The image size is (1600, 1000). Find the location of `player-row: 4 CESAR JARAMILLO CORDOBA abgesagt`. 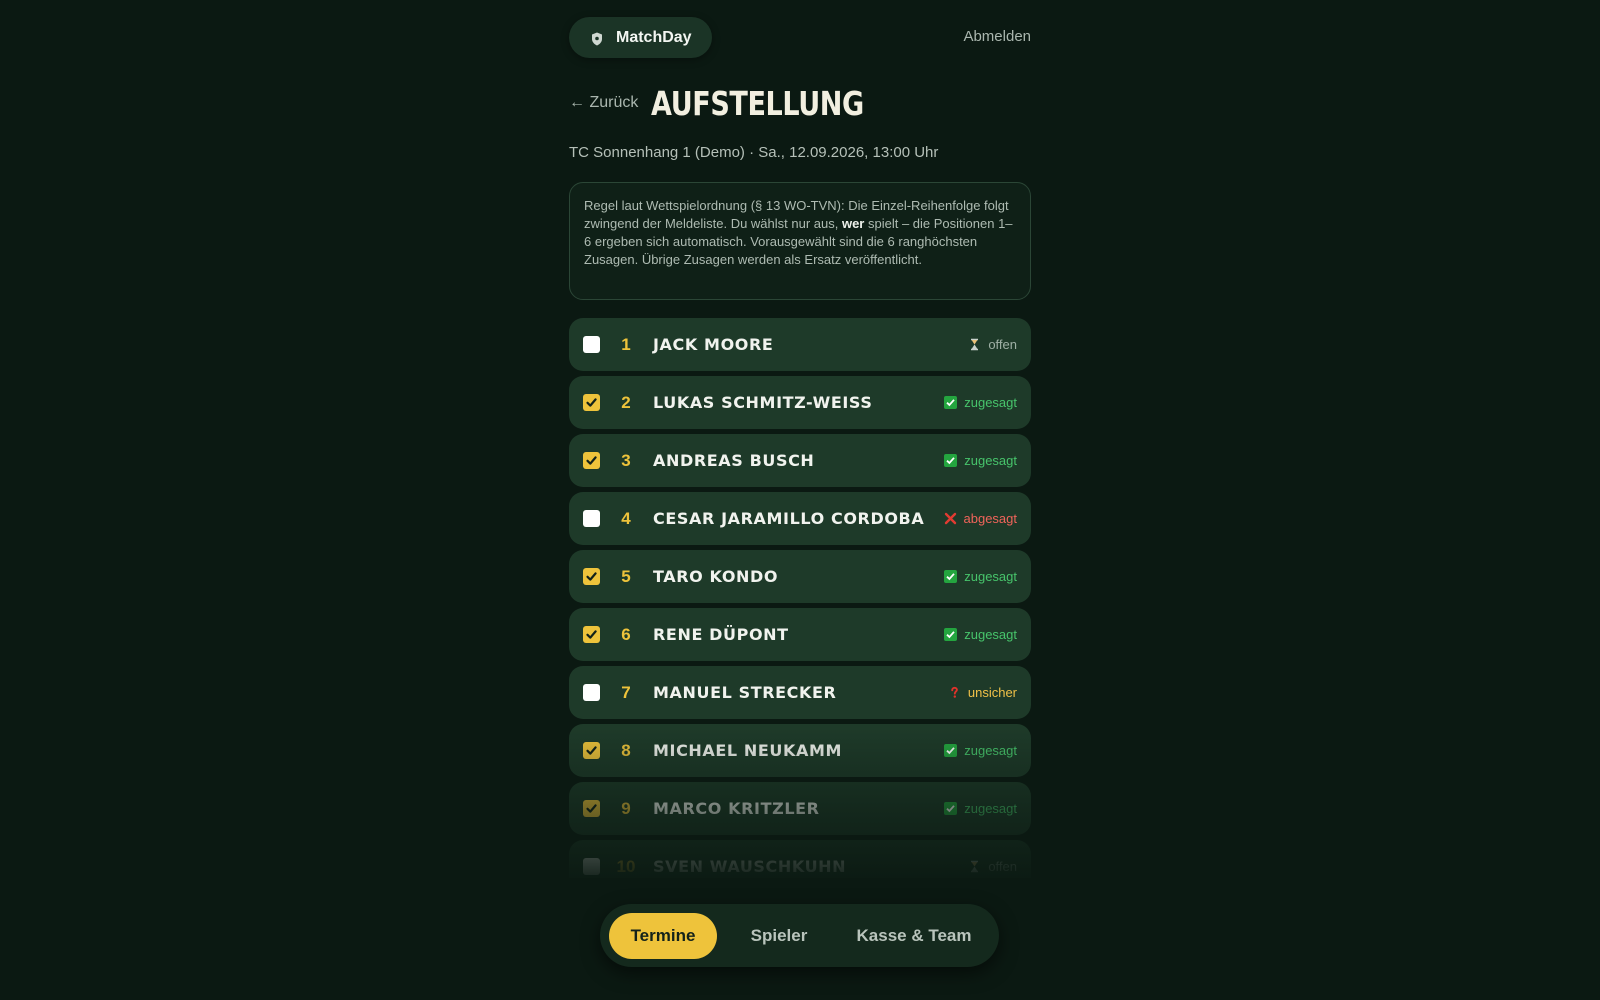

player-row: 4 CESAR JARAMILLO CORDOBA abgesagt is located at coordinates (800, 518).